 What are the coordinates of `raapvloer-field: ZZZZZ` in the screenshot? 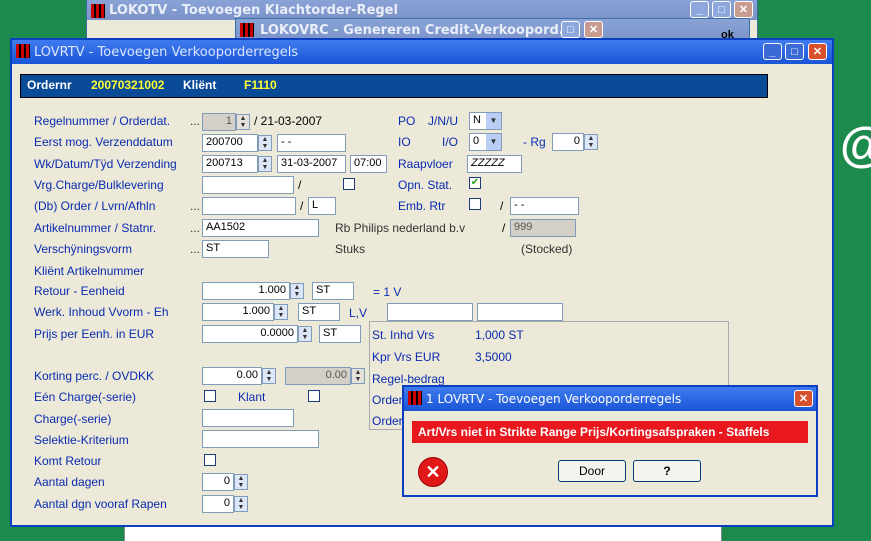 It's located at (494, 164).